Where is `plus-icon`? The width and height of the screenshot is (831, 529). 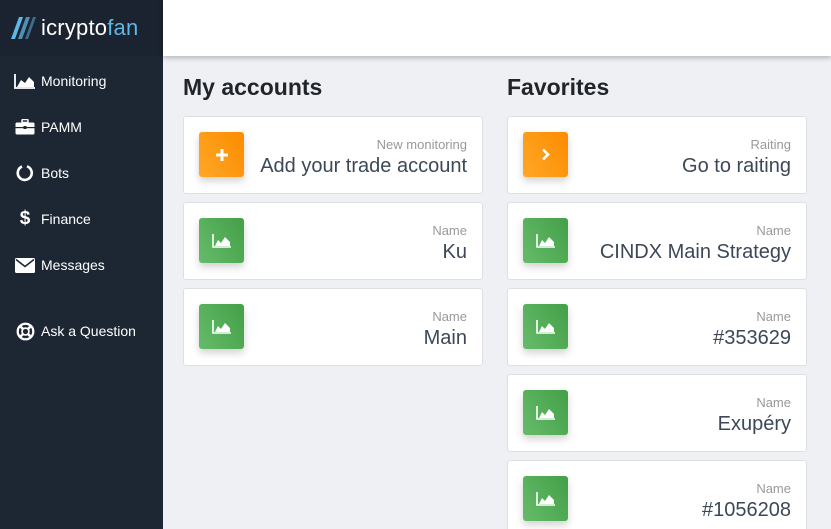 plus-icon is located at coordinates (221, 154).